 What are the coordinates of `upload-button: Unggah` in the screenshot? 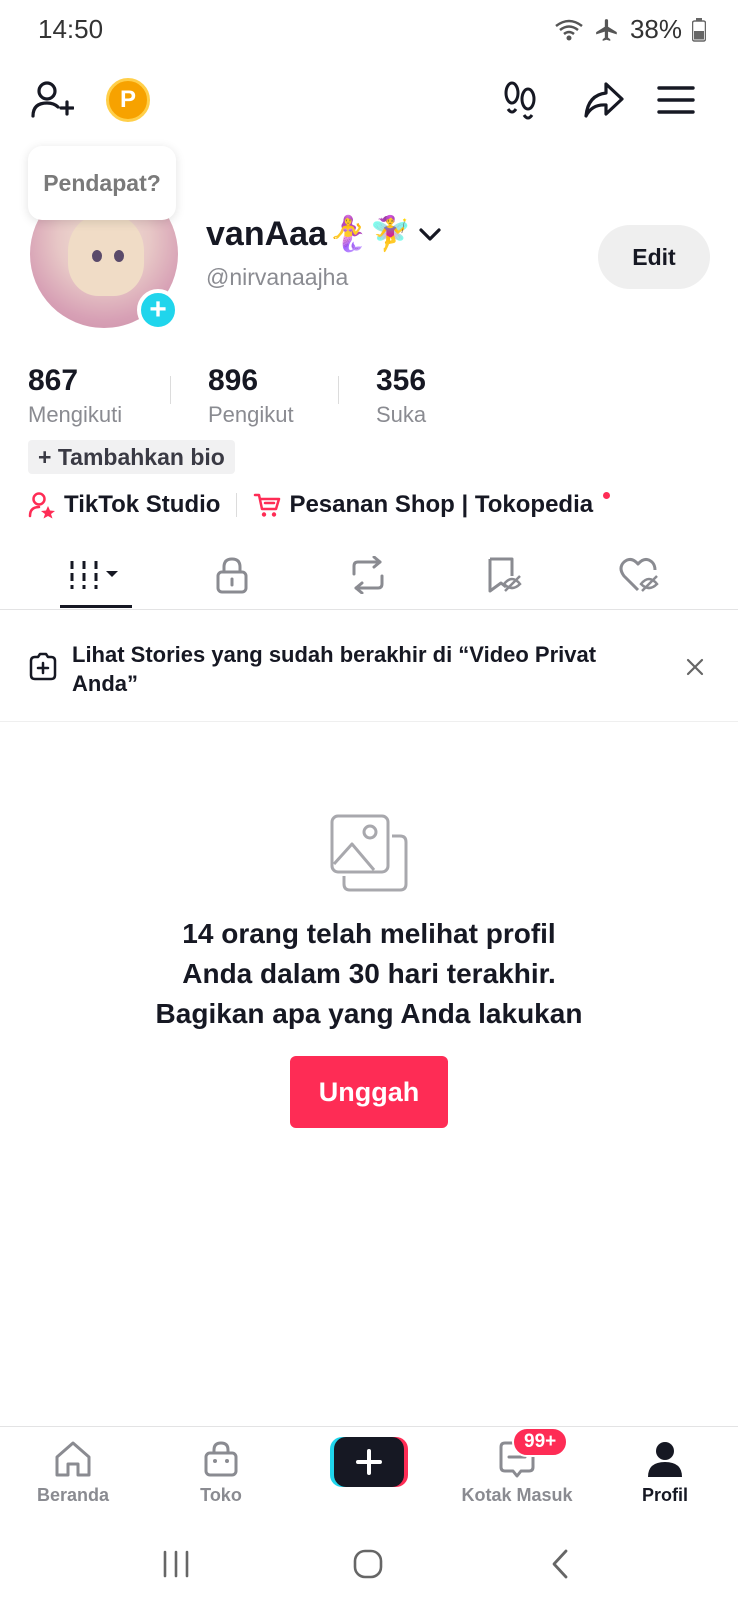 It's located at (369, 1092).